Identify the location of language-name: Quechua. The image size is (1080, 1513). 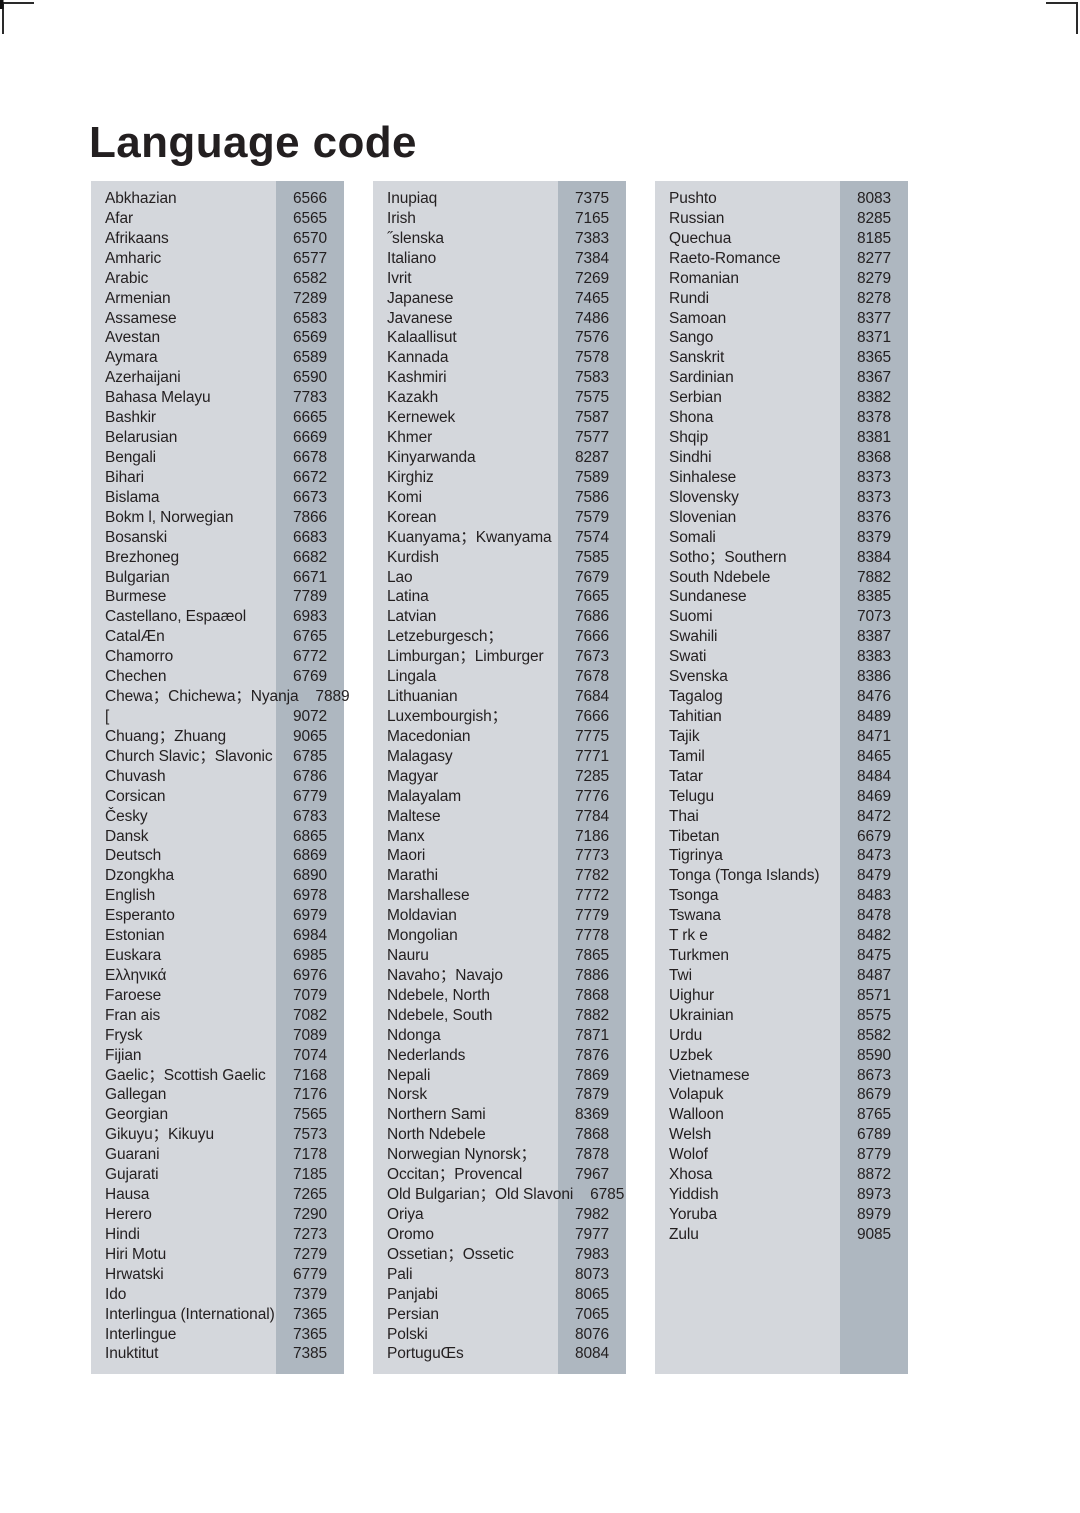
(700, 238).